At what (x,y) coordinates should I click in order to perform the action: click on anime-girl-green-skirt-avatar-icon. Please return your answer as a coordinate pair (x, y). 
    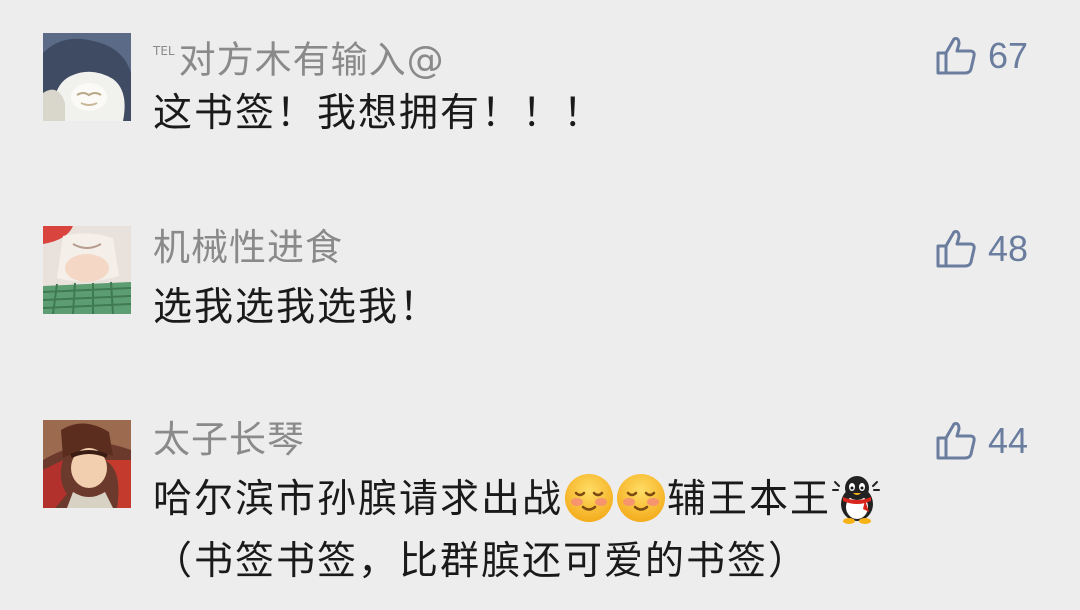
    Looking at the image, I should click on (87, 270).